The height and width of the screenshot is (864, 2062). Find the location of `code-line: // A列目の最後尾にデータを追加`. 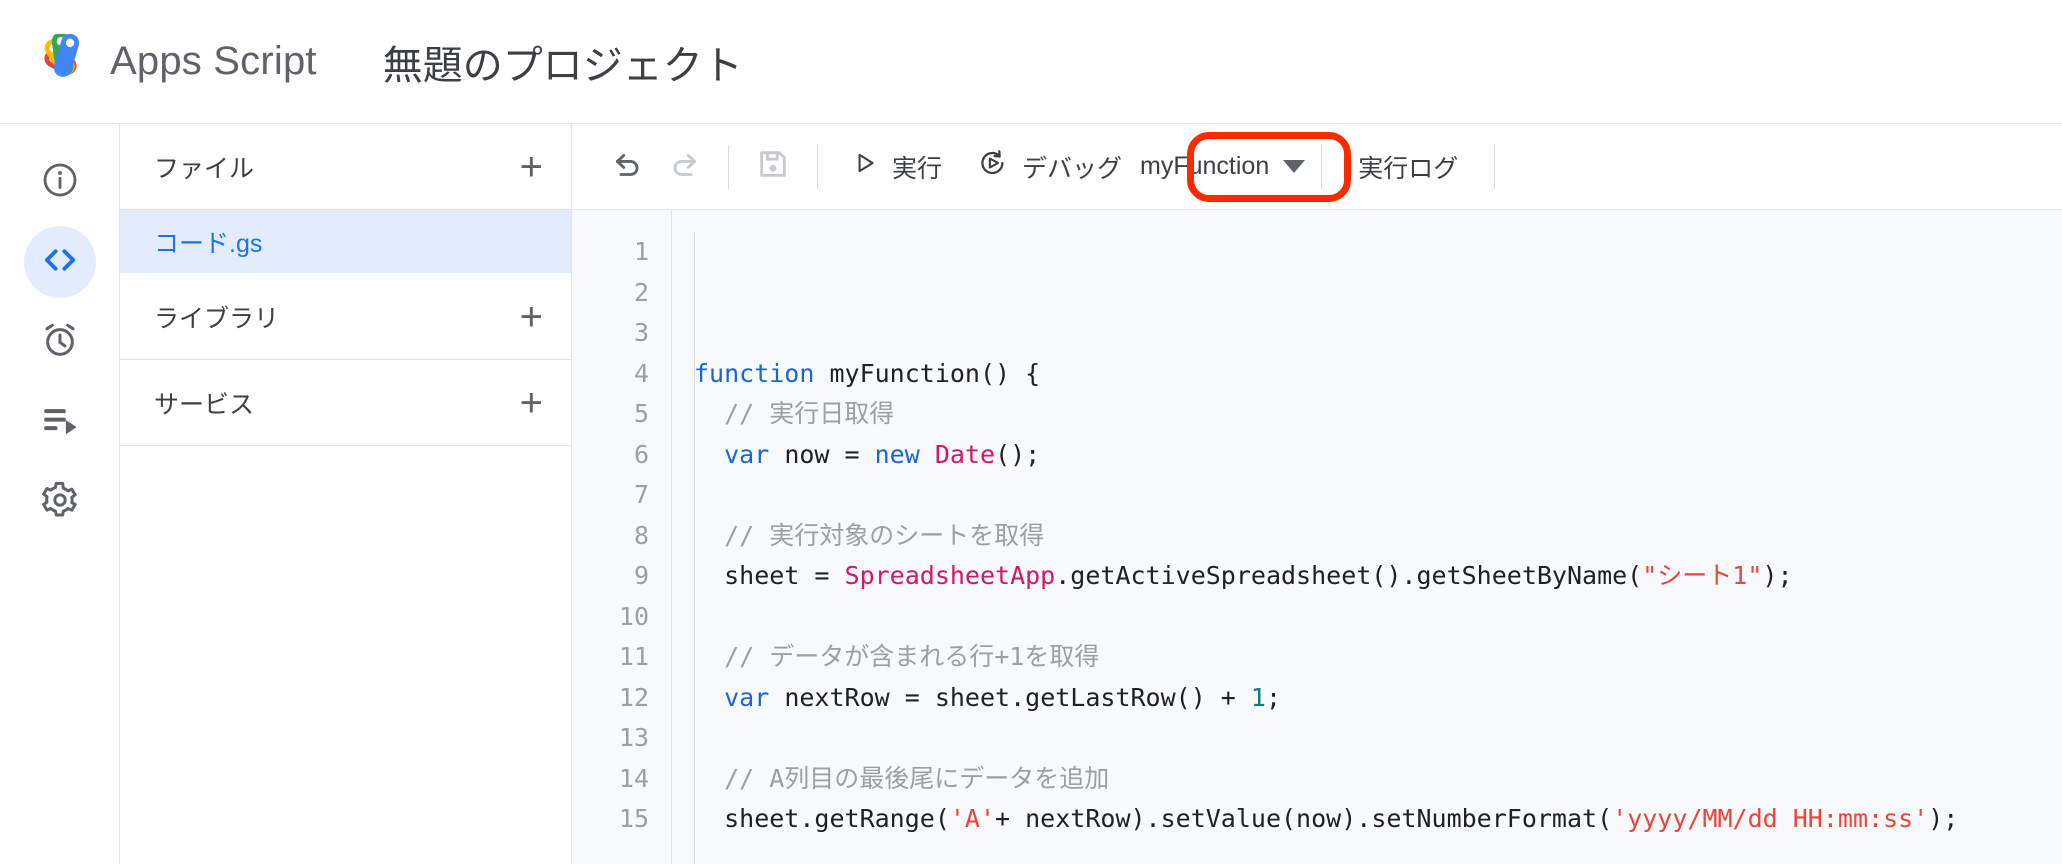

code-line: // A列目の最後尾にデータを追加 is located at coordinates (1378, 779).